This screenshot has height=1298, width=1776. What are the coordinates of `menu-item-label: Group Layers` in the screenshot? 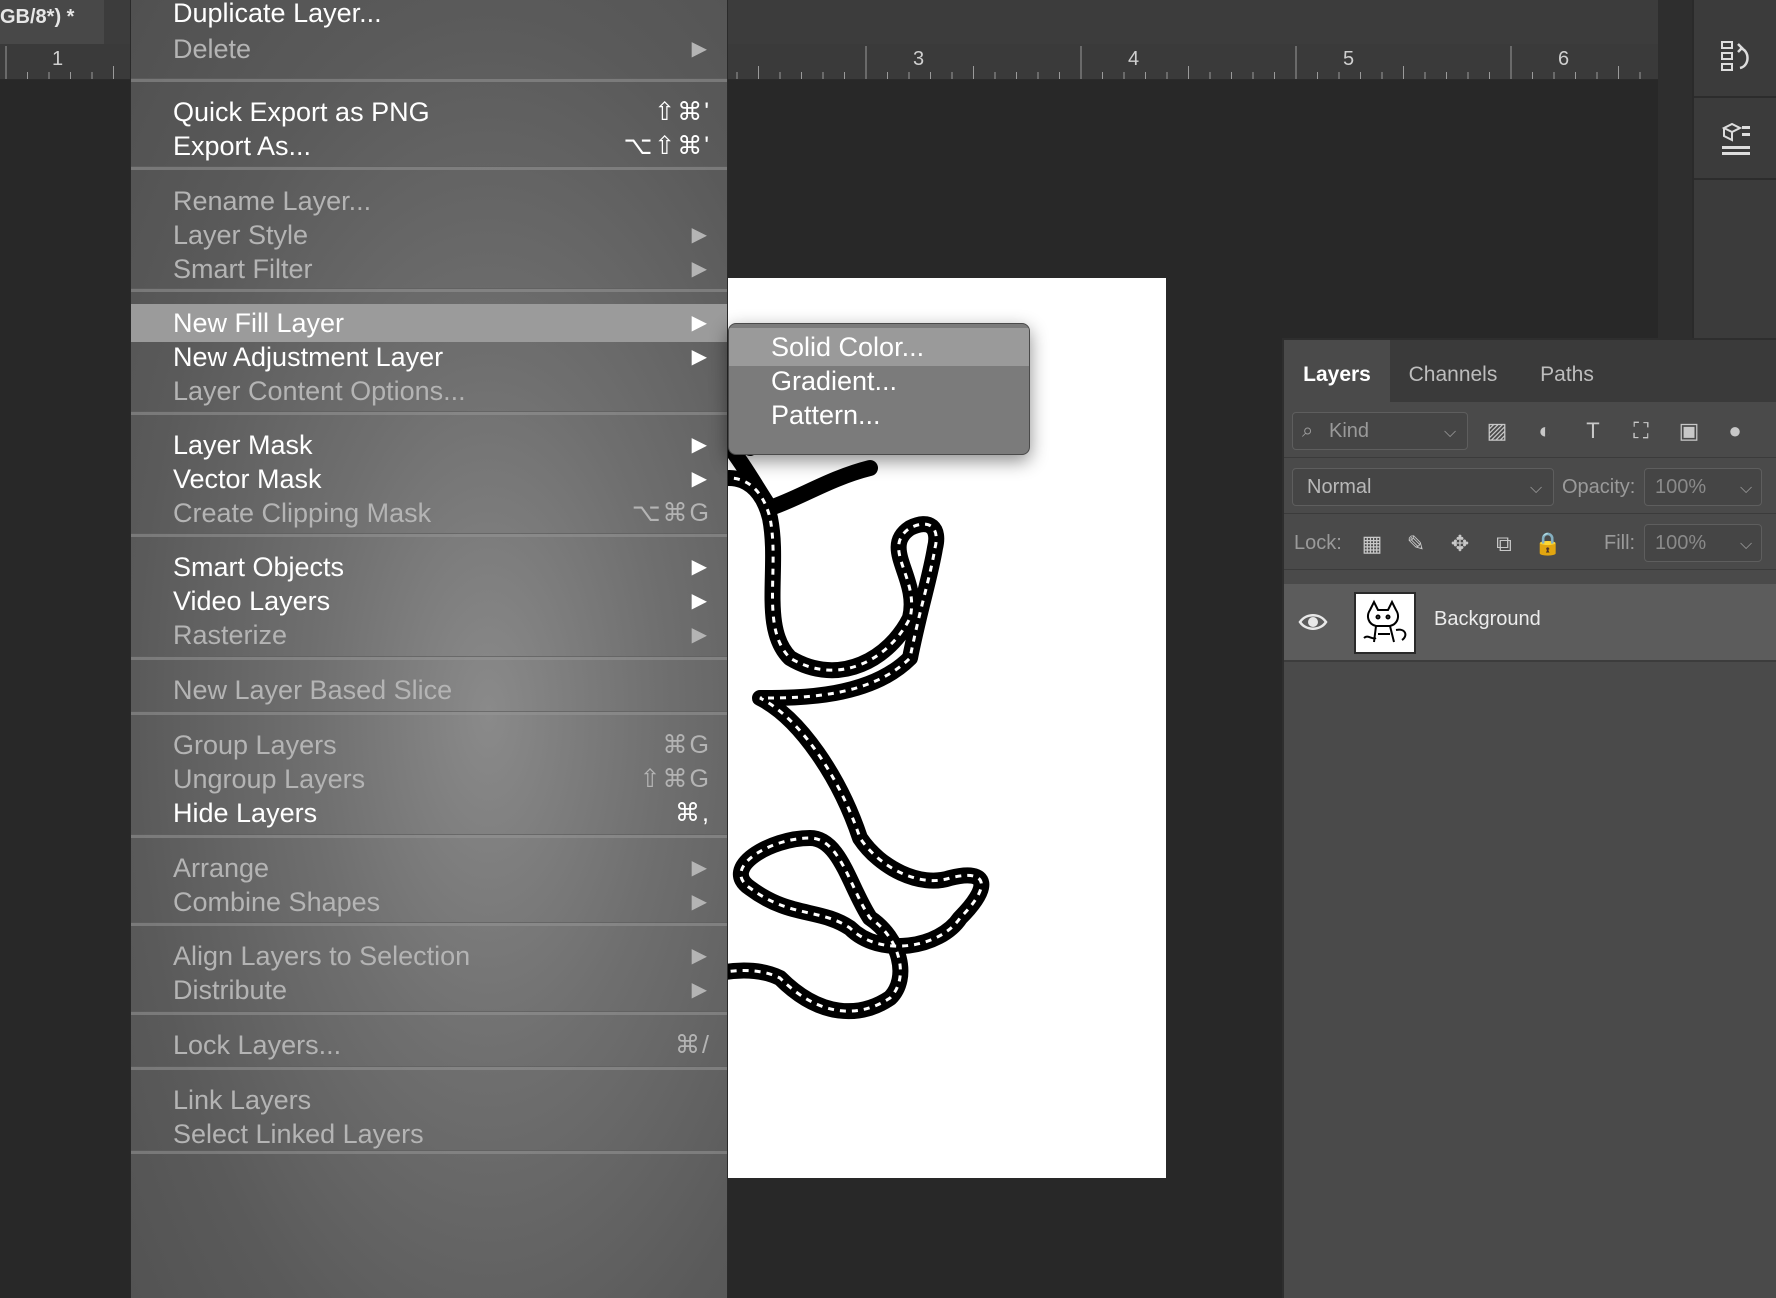 It's located at (255, 745).